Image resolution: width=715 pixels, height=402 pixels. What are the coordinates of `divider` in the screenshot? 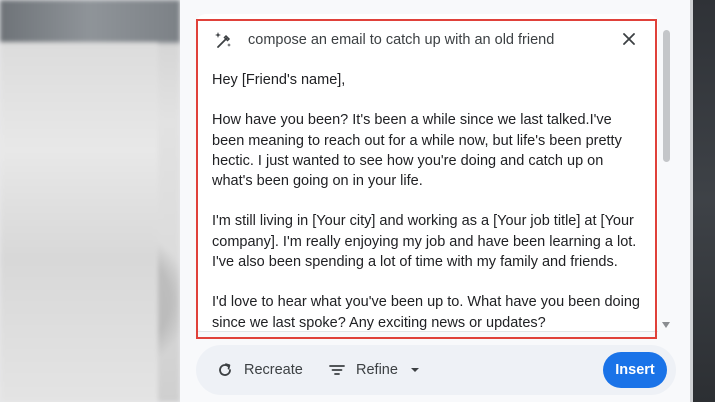 It's located at (427, 331).